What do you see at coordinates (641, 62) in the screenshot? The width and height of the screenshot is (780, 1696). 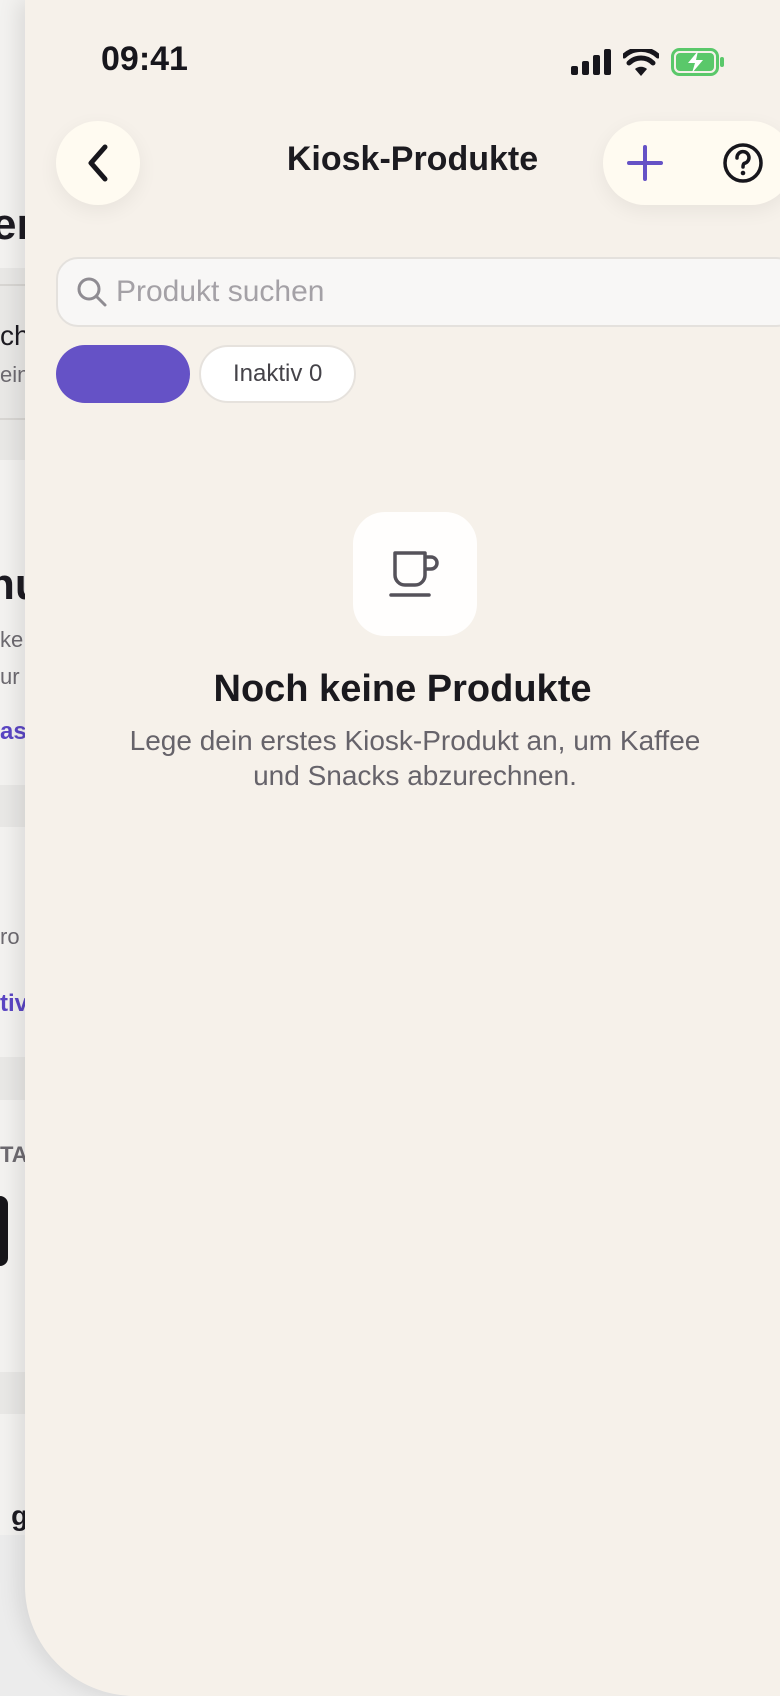 I see `wifi-icon` at bounding box center [641, 62].